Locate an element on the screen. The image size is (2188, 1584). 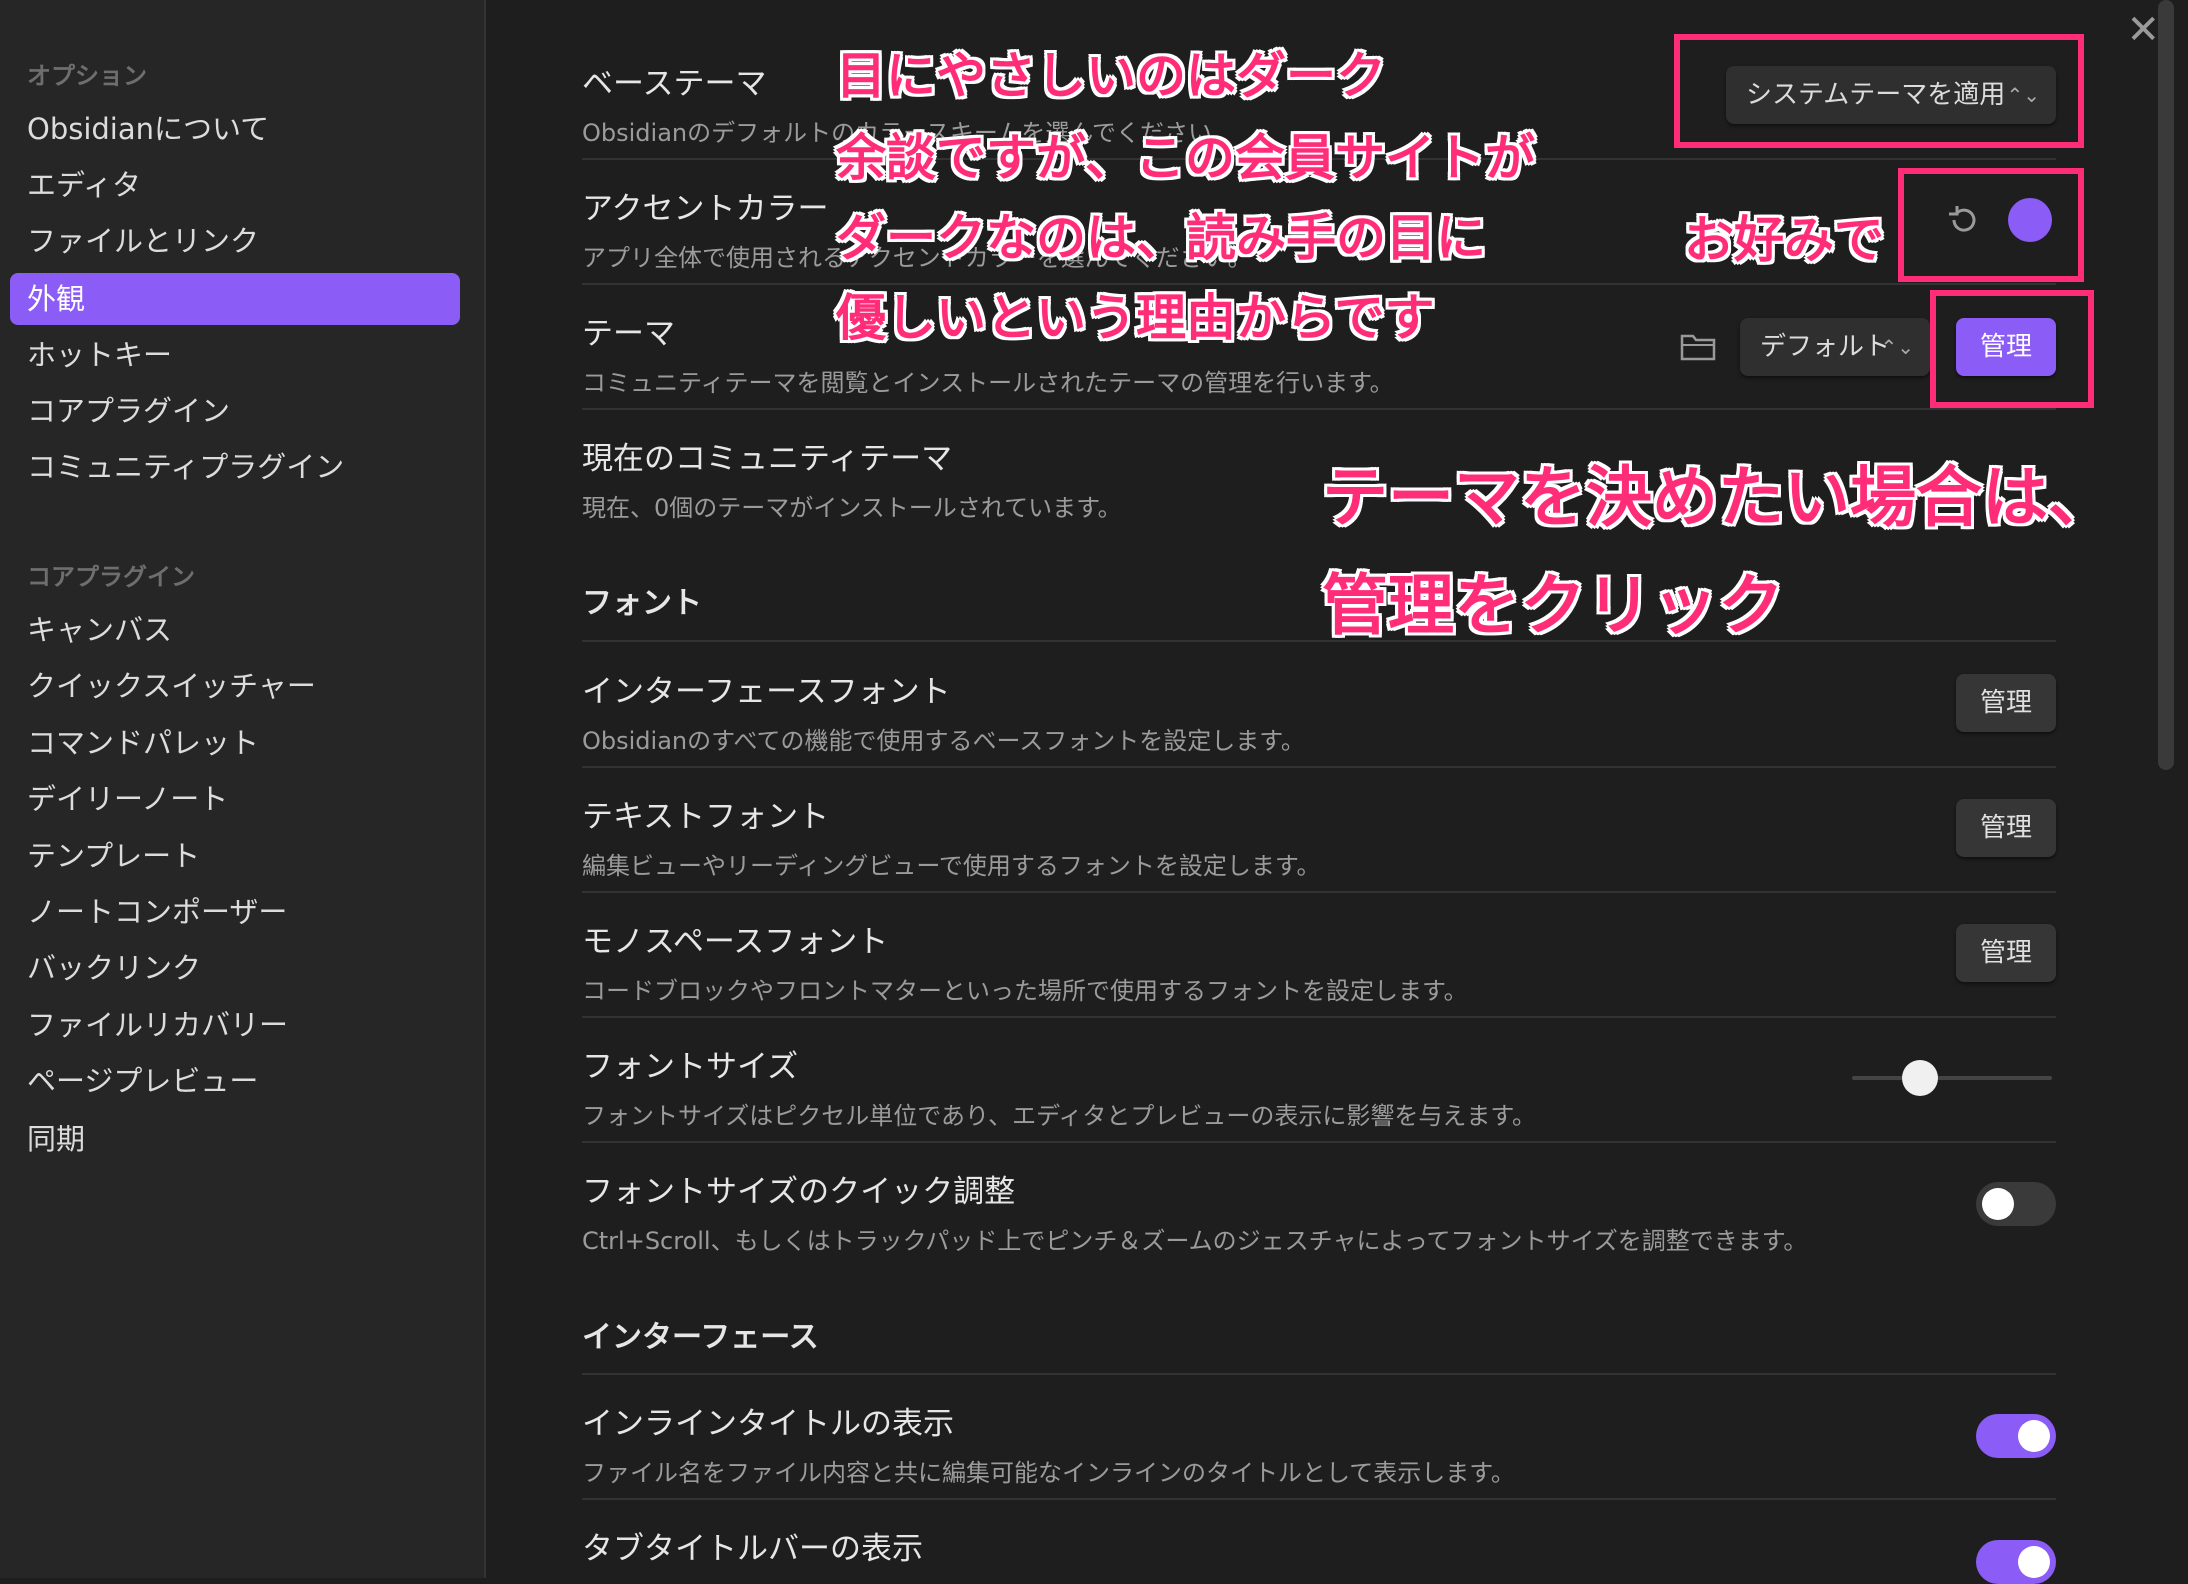
sidebar-item-core-plugins: コアプラグイン is located at coordinates (235, 411).